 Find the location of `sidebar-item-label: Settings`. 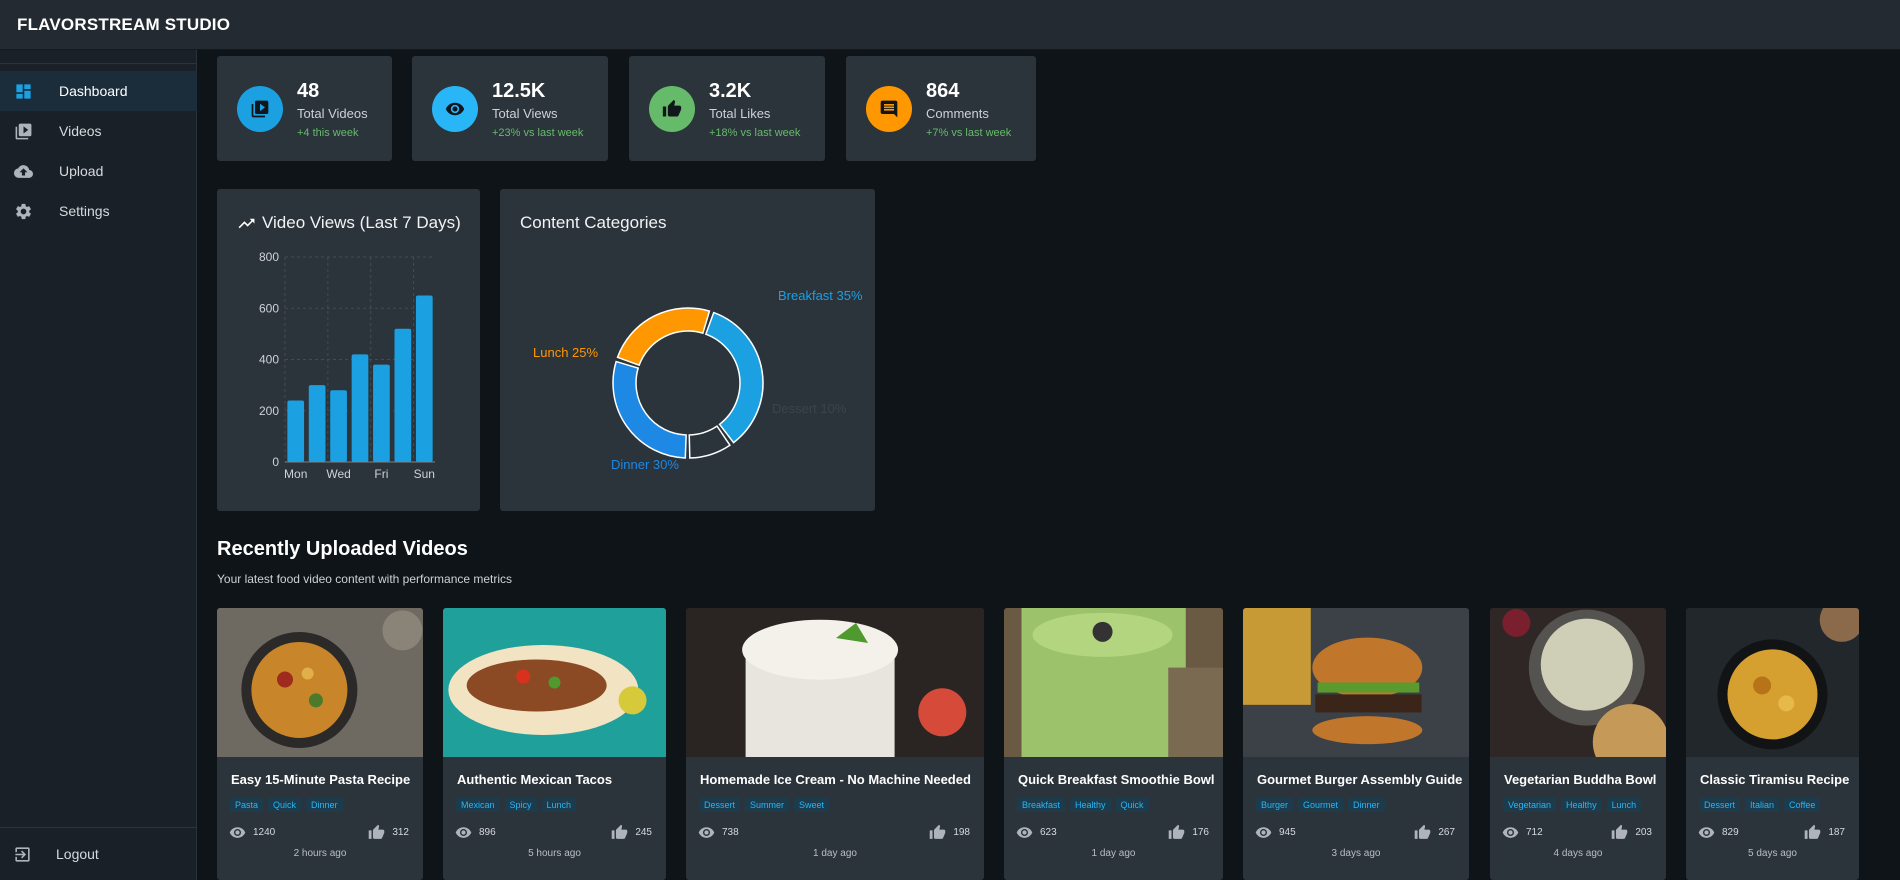

sidebar-item-label: Settings is located at coordinates (84, 211).